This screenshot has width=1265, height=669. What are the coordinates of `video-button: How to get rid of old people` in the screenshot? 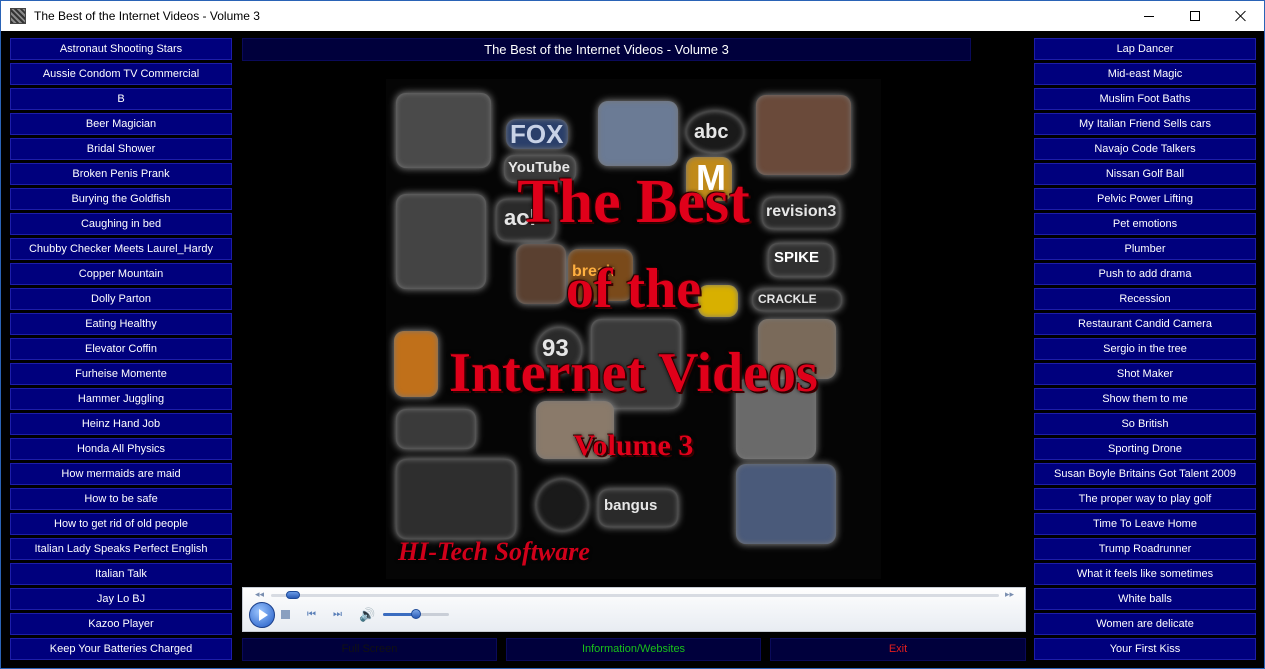 It's located at (121, 524).